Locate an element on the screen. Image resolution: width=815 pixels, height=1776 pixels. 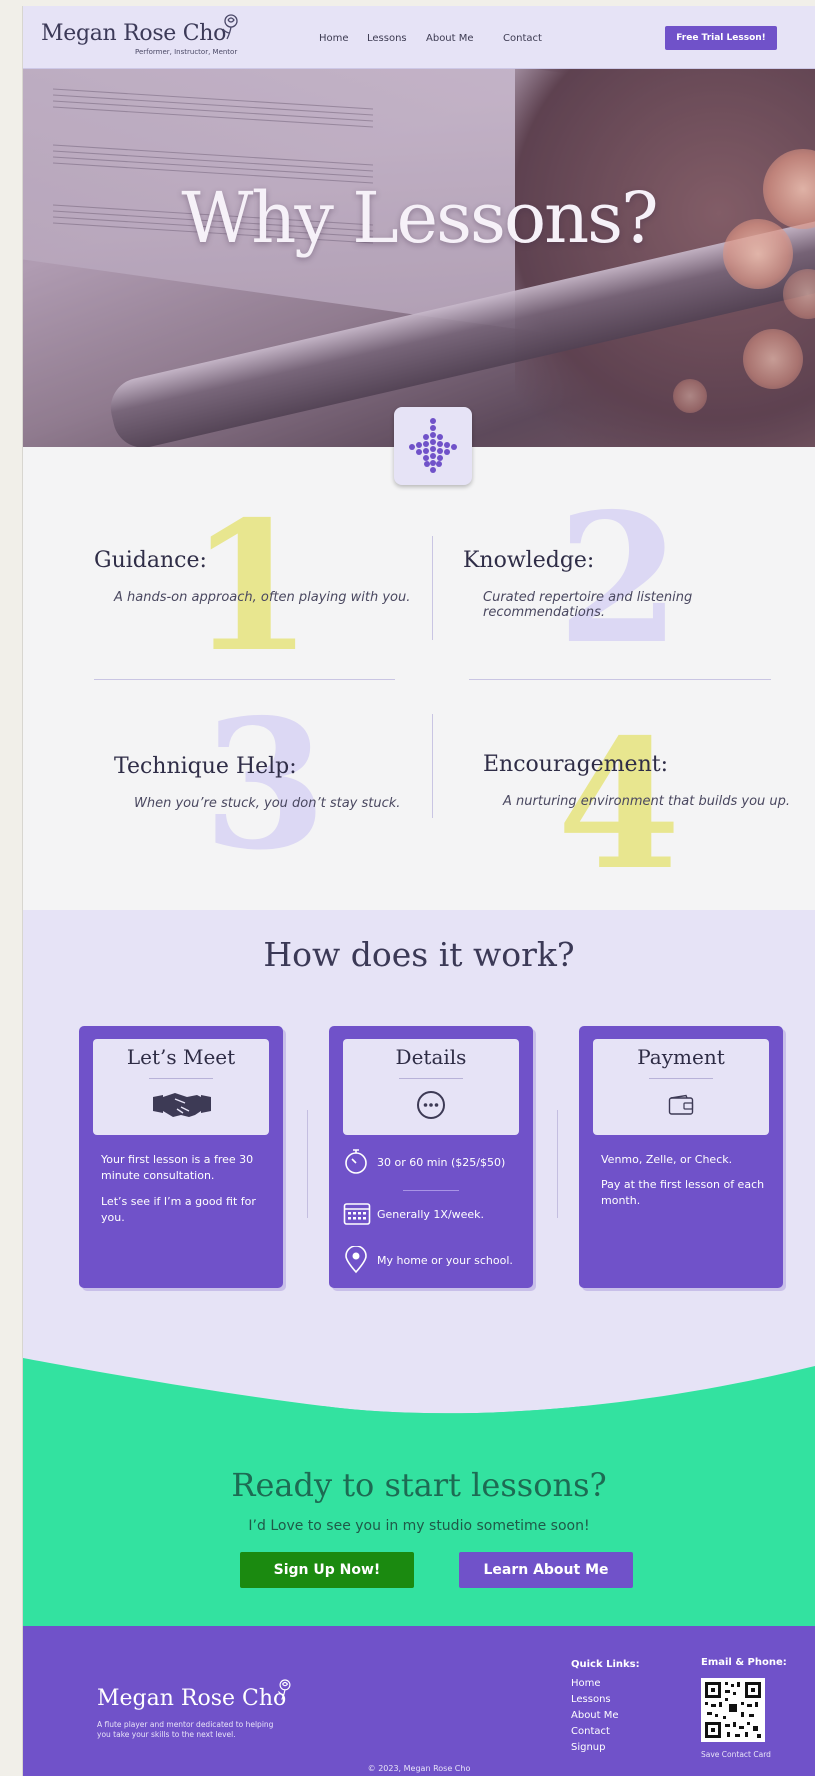
more-icon is located at coordinates (431, 1105).